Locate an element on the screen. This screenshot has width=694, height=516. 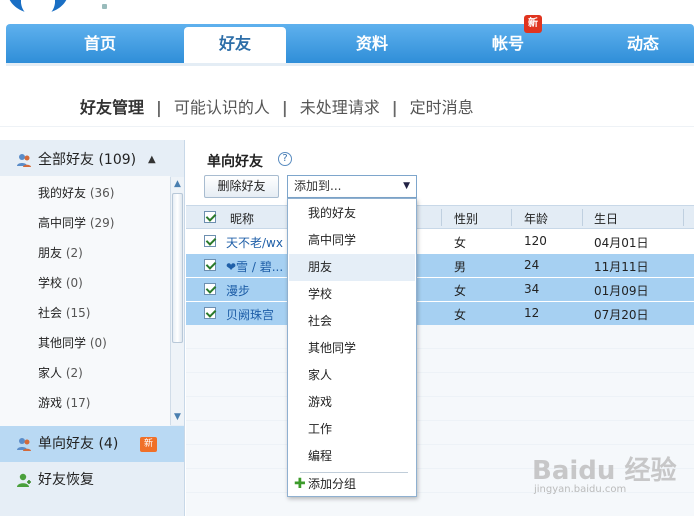
table-header: 昵称 性别 年龄 生日 is located at coordinates (440, 217).